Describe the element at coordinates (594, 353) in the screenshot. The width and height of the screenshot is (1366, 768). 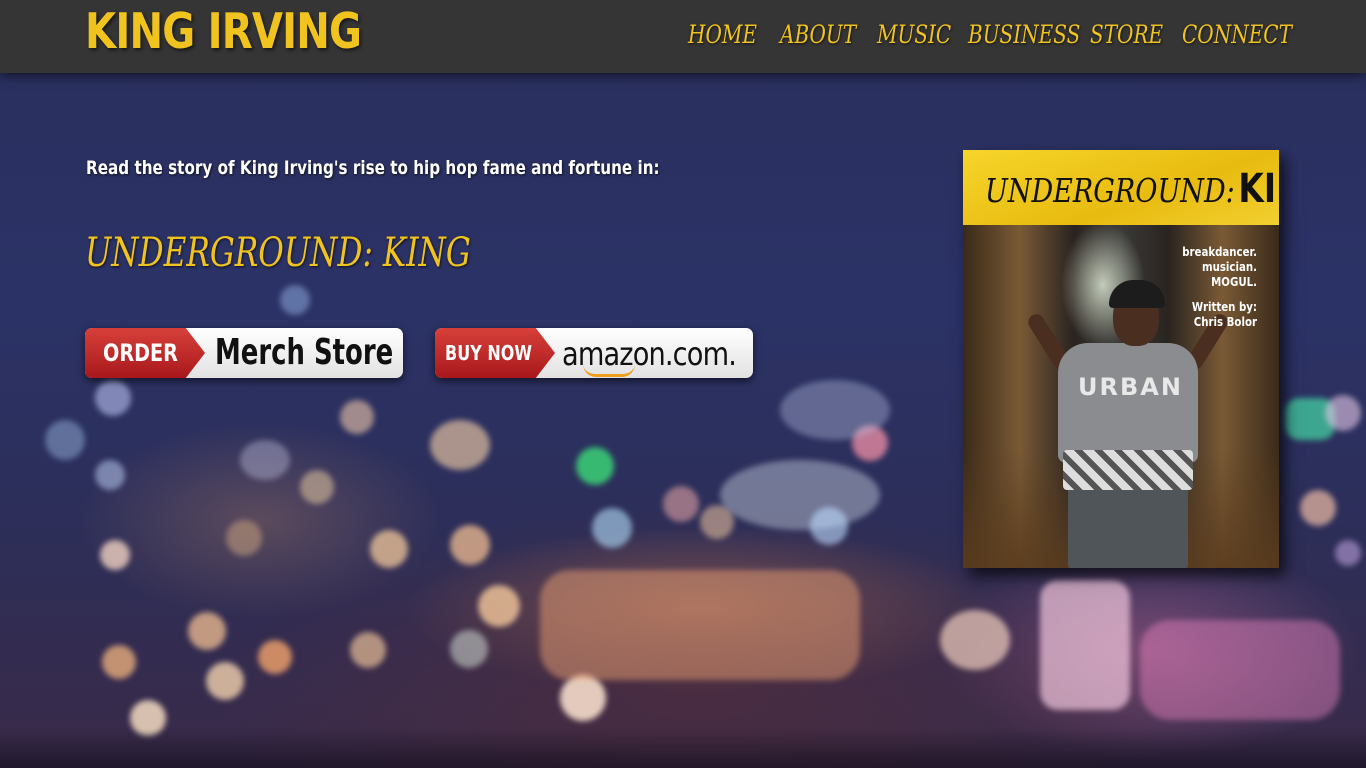
I see `buy-now-amazon-button: BUY NOW amazon.com.` at that location.